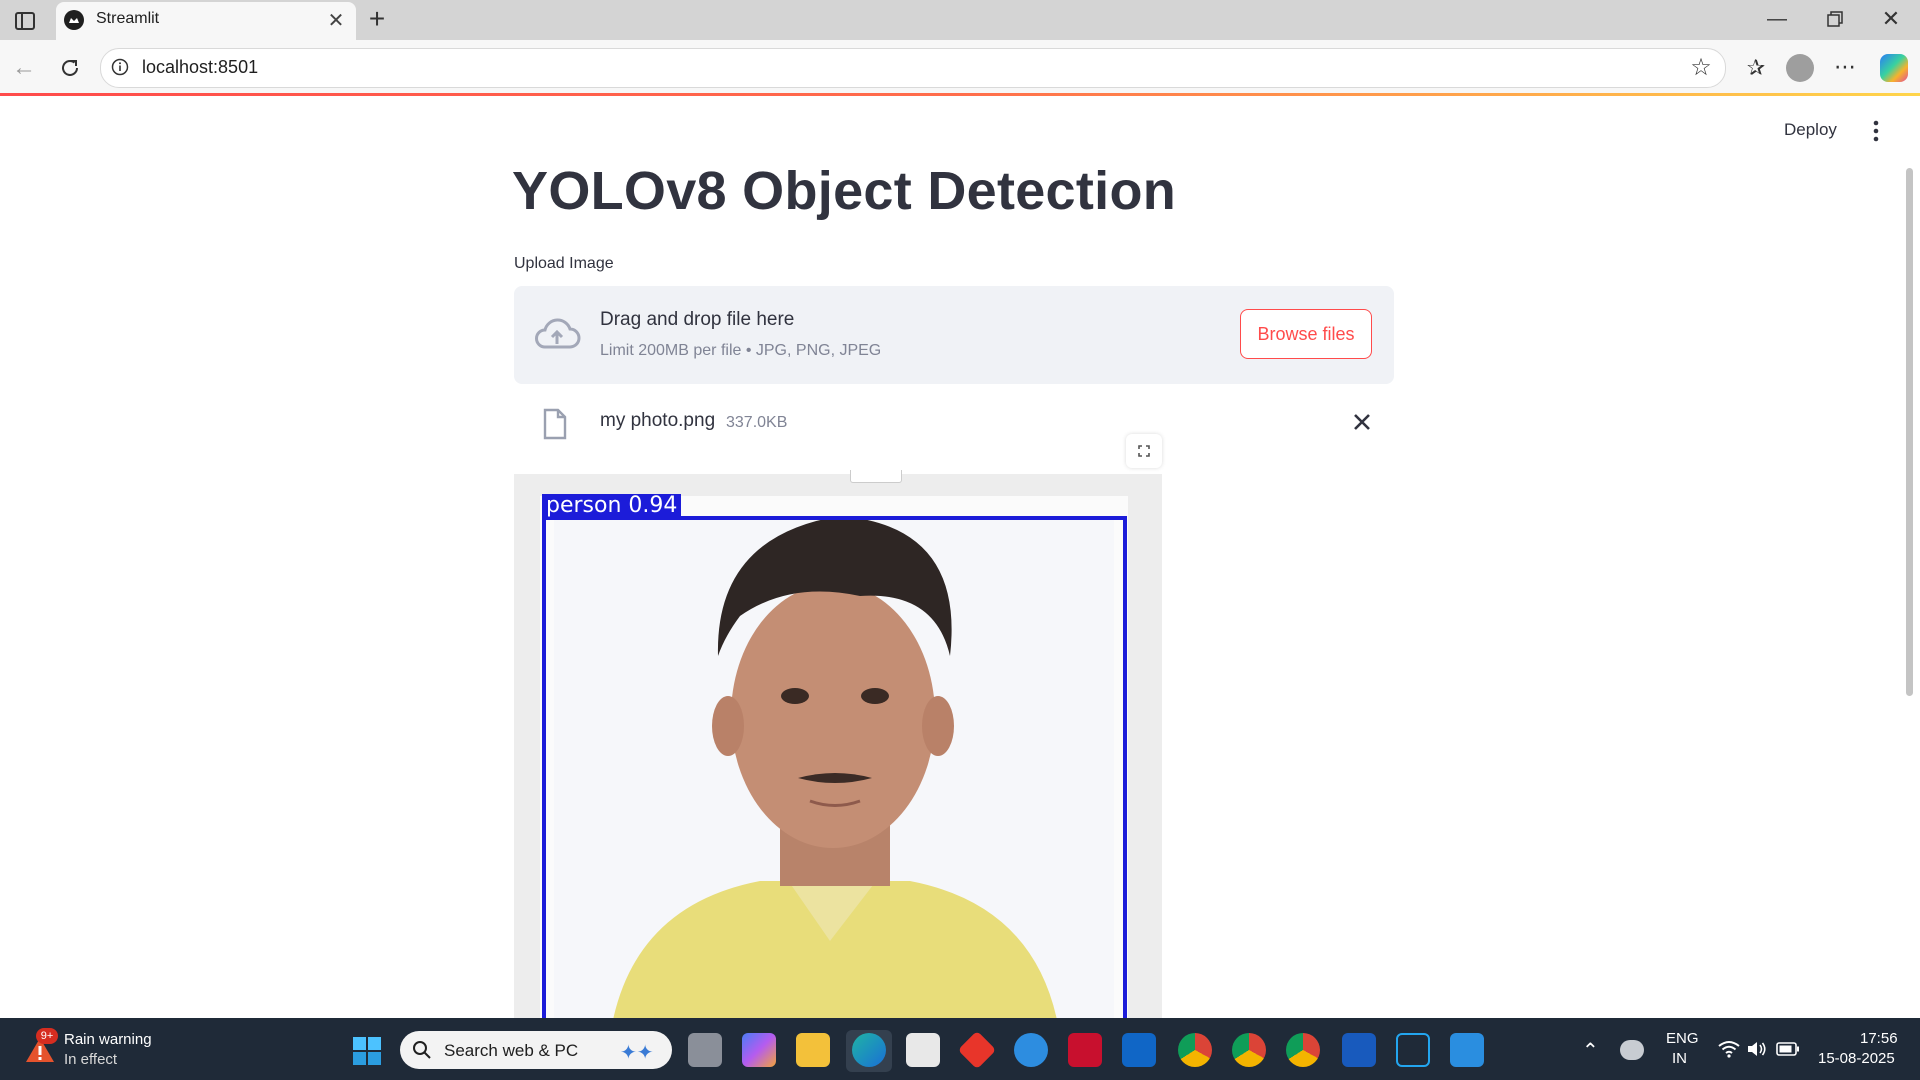 The width and height of the screenshot is (1920, 1080). Describe the element at coordinates (1777, 19) in the screenshot. I see `minimize-icon: —` at that location.